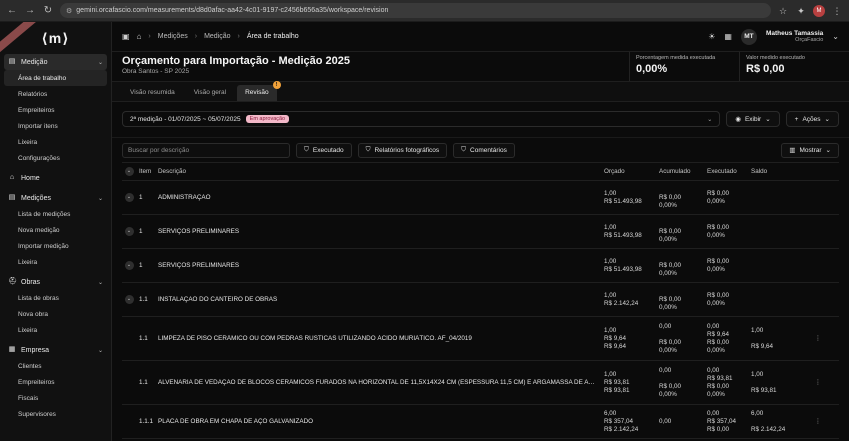  Describe the element at coordinates (729, 171) in the screenshot. I see `col-executed: Executado` at that location.